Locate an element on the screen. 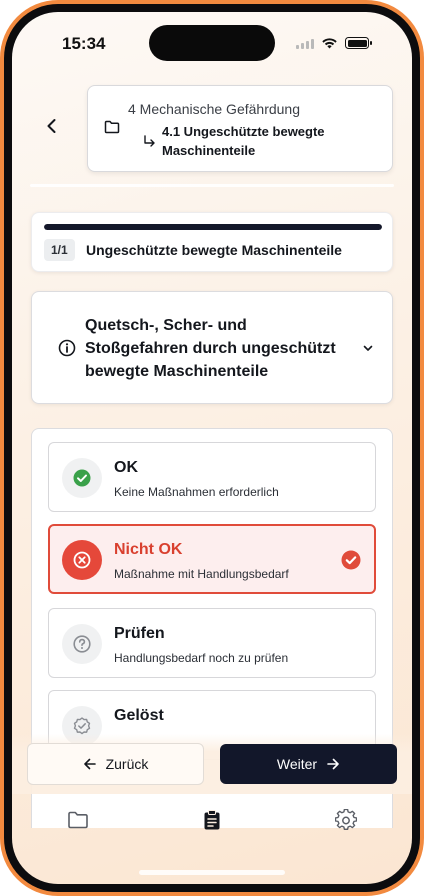  dynamic-island is located at coordinates (212, 43).